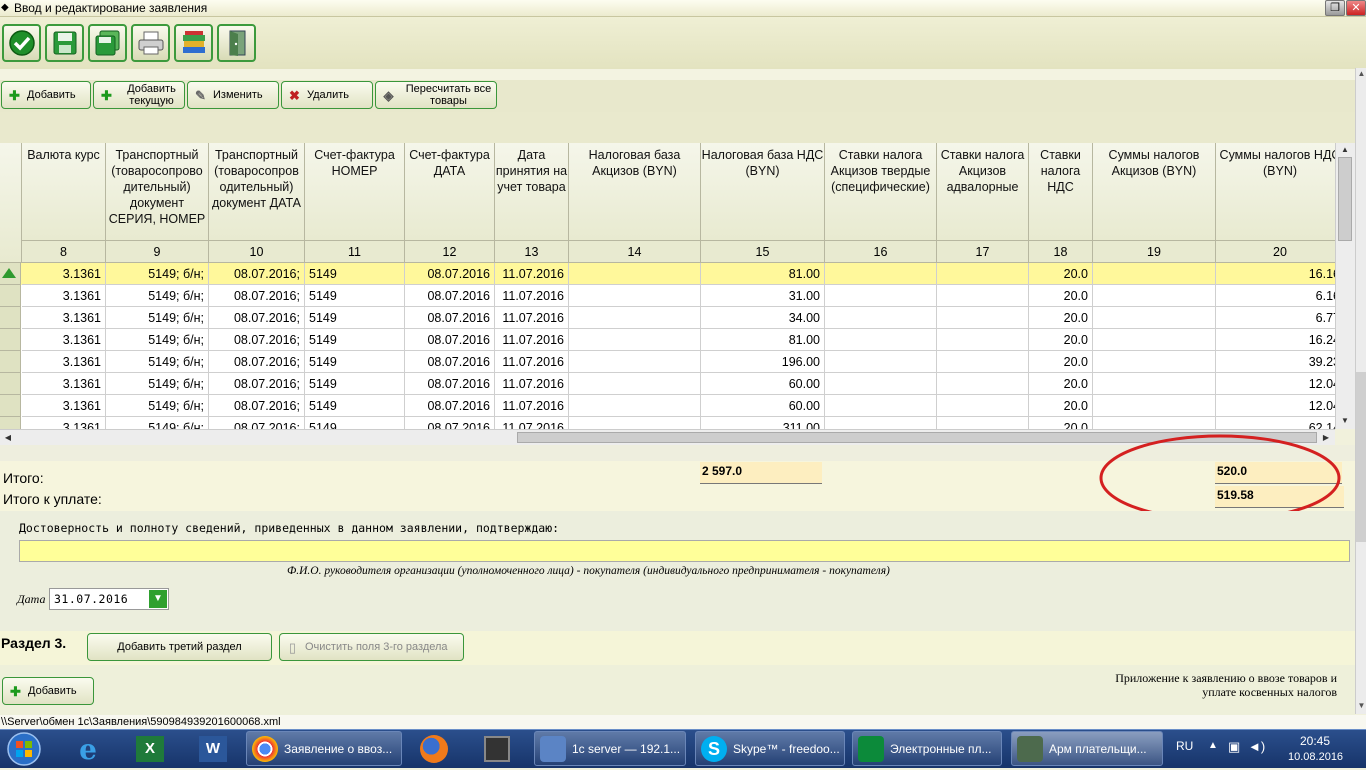 Image resolution: width=1366 pixels, height=770 pixels. I want to click on save-button, so click(64, 43).